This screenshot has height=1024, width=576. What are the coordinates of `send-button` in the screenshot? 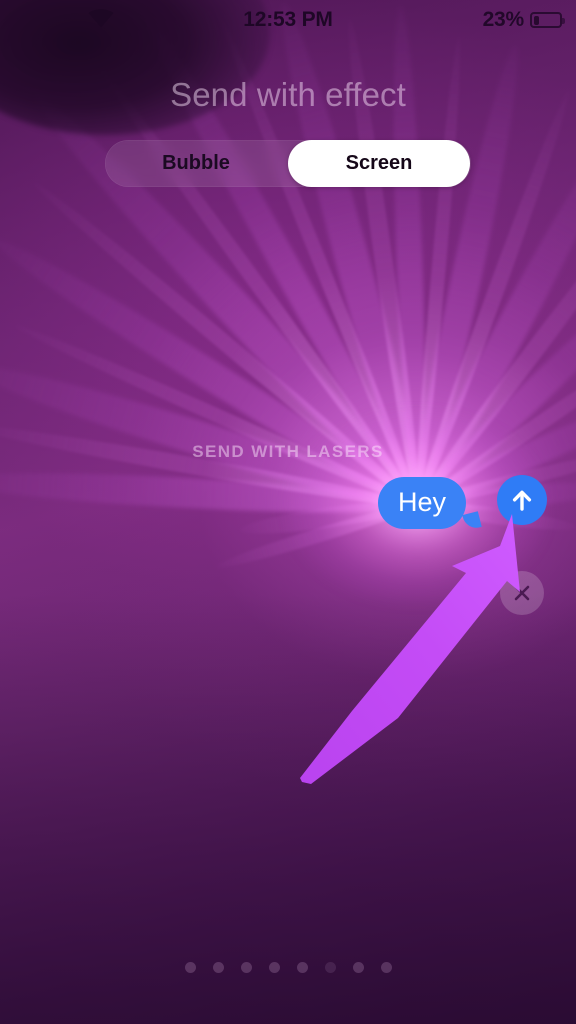 It's located at (522, 500).